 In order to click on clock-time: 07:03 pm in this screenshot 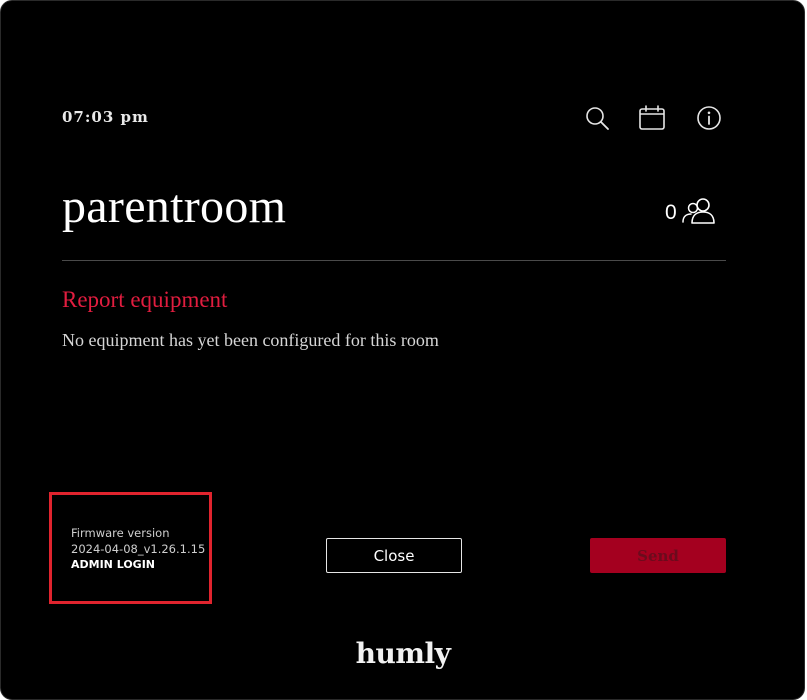, I will do `click(105, 117)`.